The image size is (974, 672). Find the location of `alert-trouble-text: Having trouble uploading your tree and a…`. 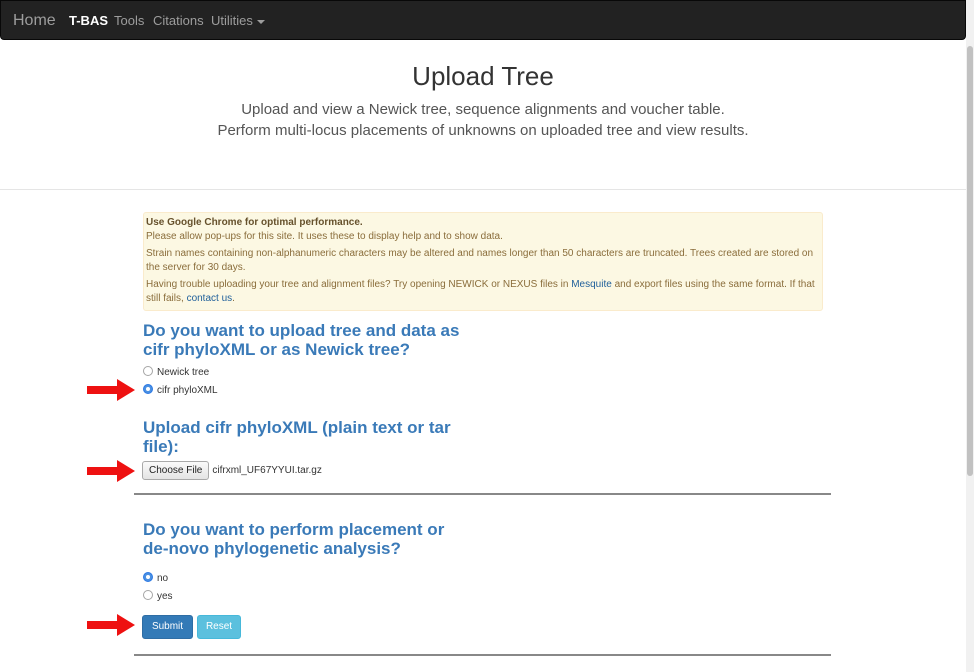

alert-trouble-text: Having trouble uploading your tree and a… is located at coordinates (480, 291).